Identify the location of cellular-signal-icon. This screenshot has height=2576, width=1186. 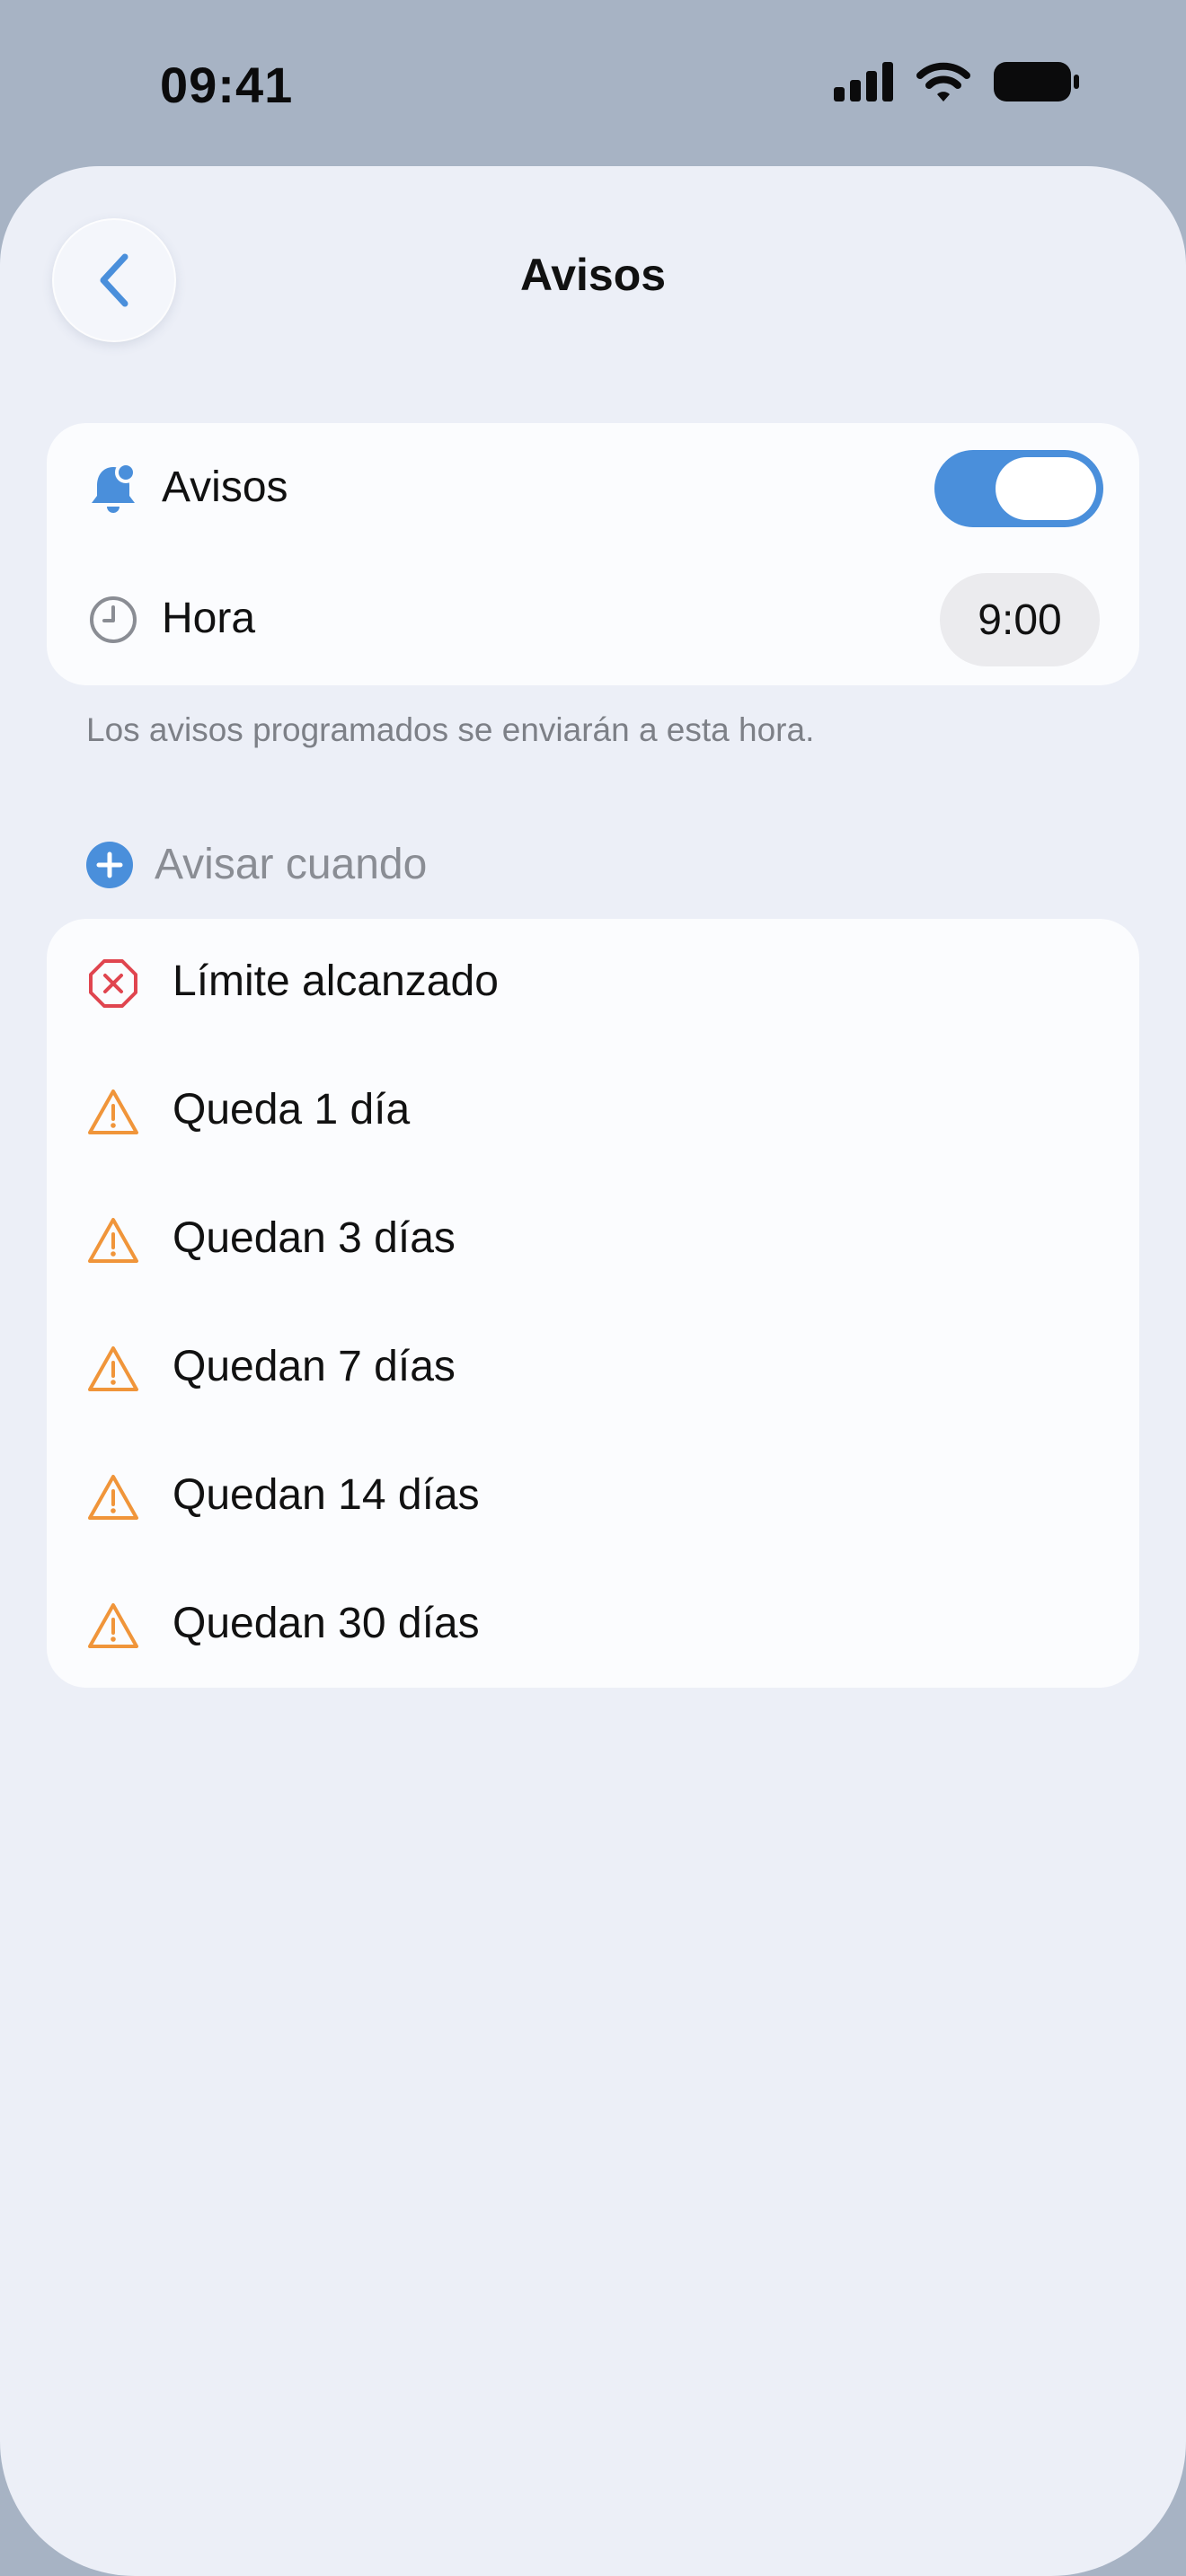
(863, 81).